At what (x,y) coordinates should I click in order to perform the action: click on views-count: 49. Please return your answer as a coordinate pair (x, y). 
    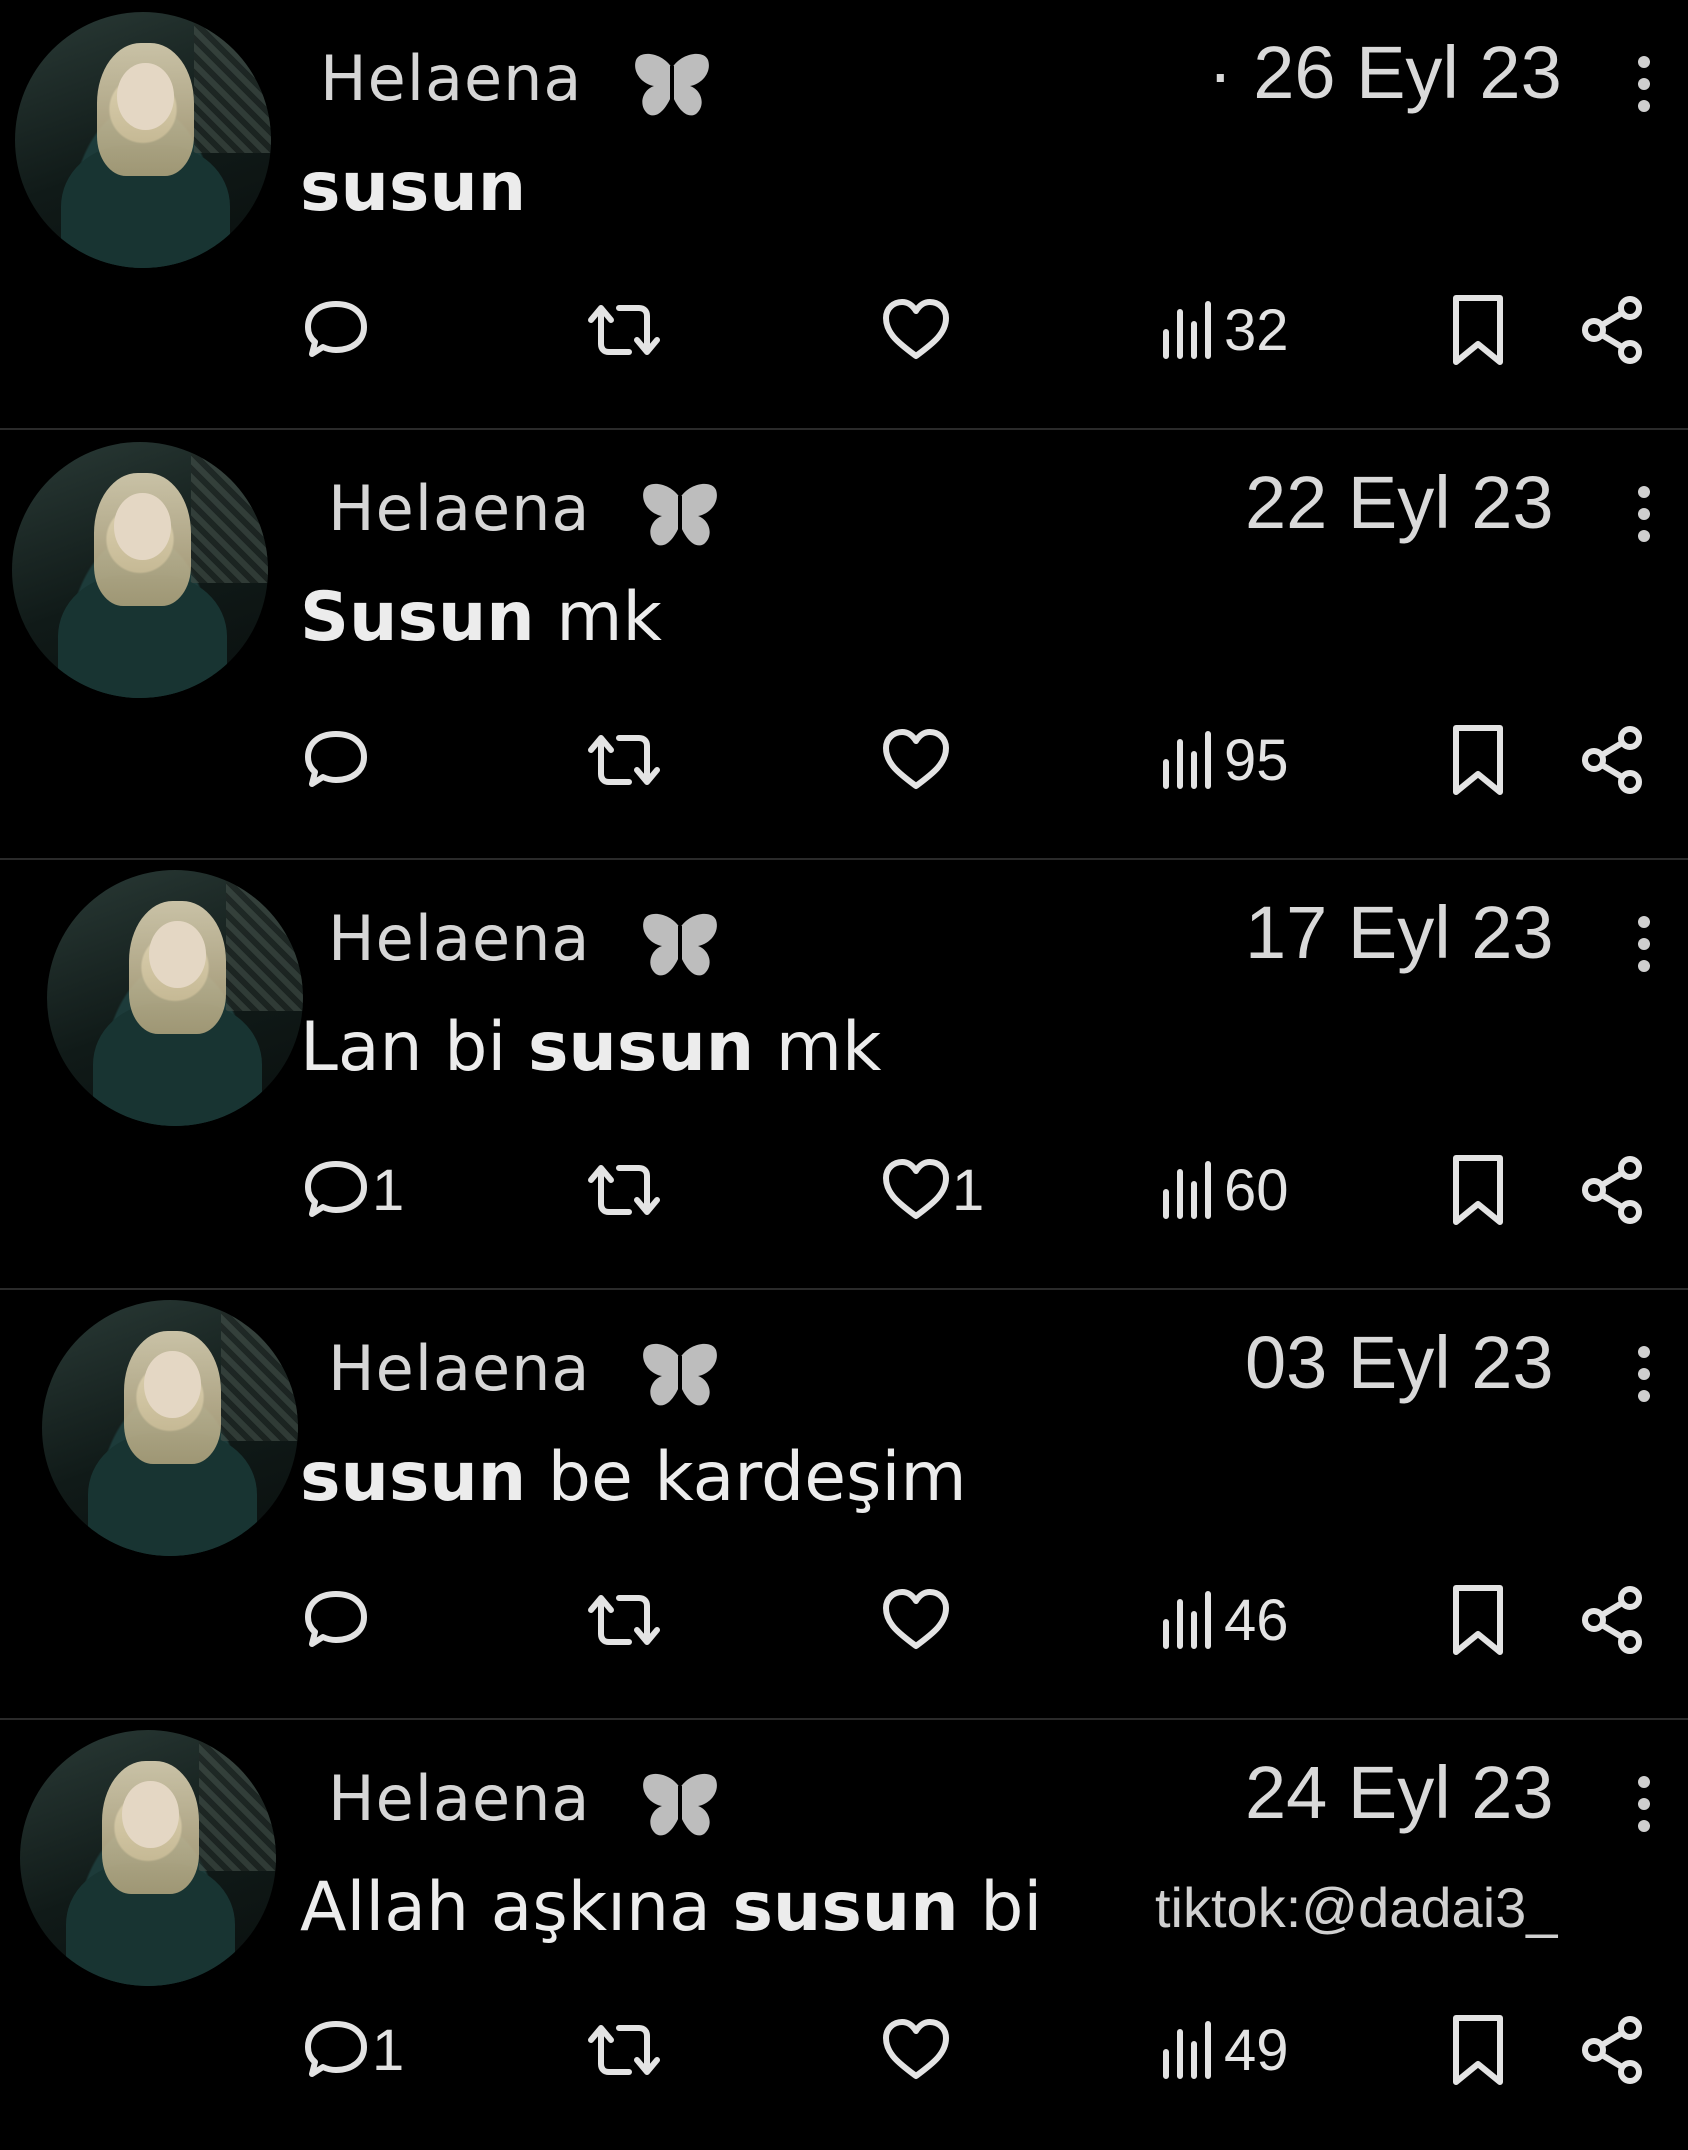
    Looking at the image, I should click on (1256, 2050).